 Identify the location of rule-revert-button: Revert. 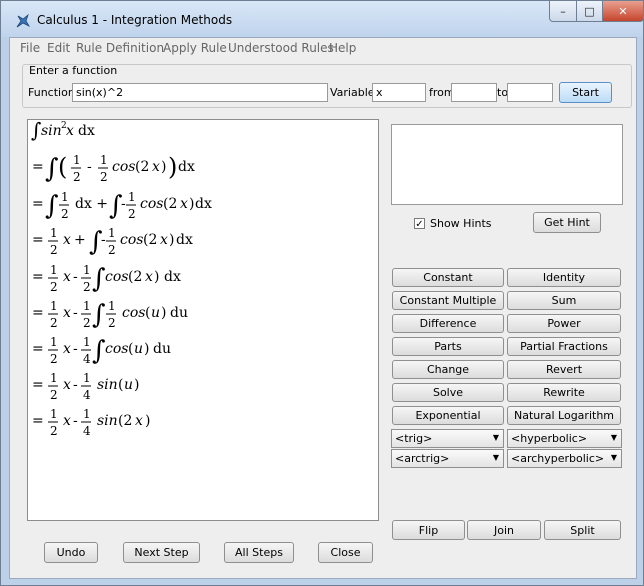
(564, 369).